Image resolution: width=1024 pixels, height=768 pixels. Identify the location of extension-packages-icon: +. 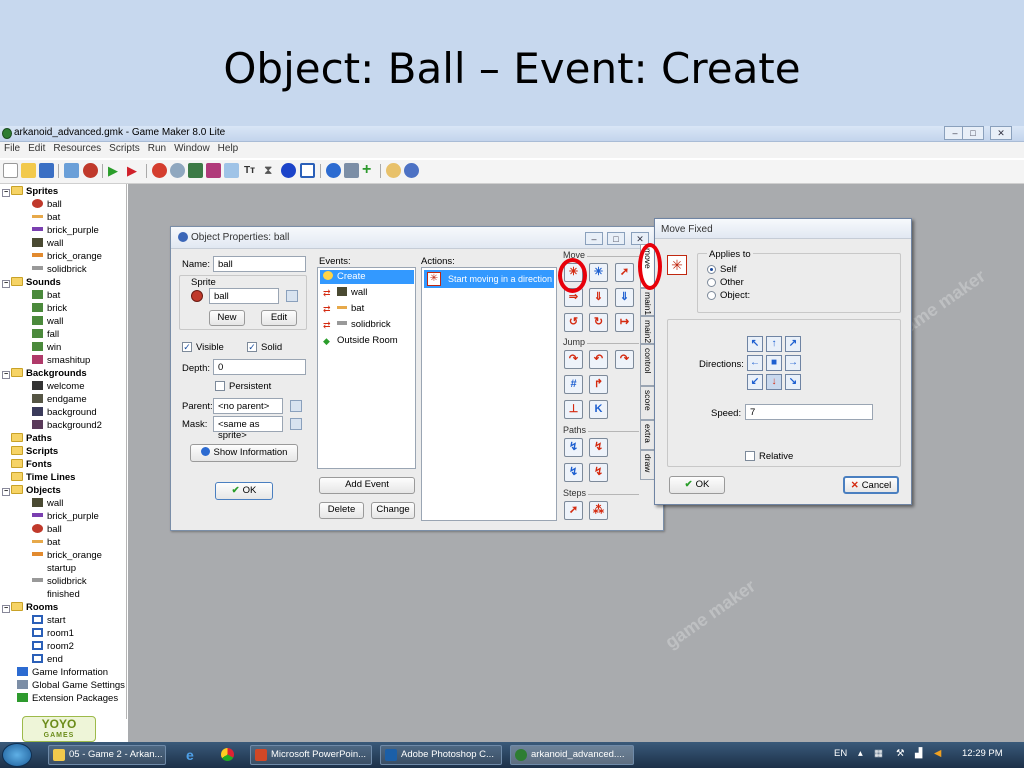
(366, 170).